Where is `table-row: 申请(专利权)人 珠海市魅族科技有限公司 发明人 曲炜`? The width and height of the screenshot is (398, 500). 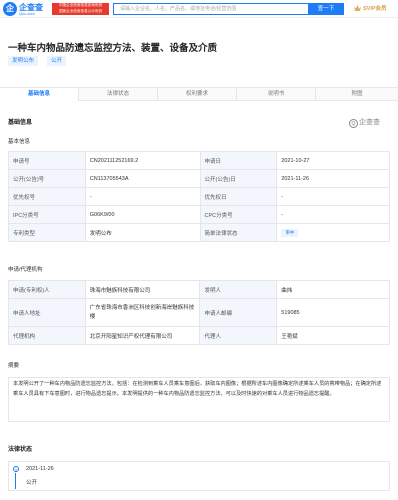 table-row: 申请(专利权)人 珠海市魅族科技有限公司 发明人 曲炜 is located at coordinates (199, 289).